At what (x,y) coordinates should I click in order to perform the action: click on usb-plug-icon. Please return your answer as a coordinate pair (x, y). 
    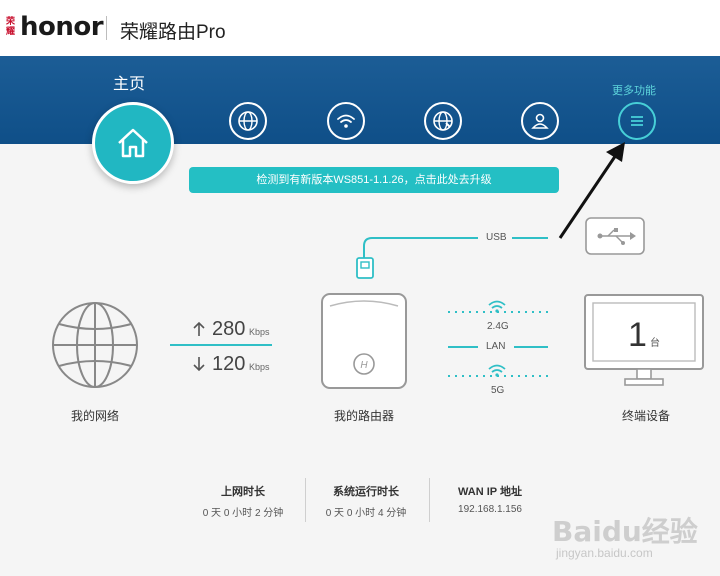
    Looking at the image, I should click on (365, 268).